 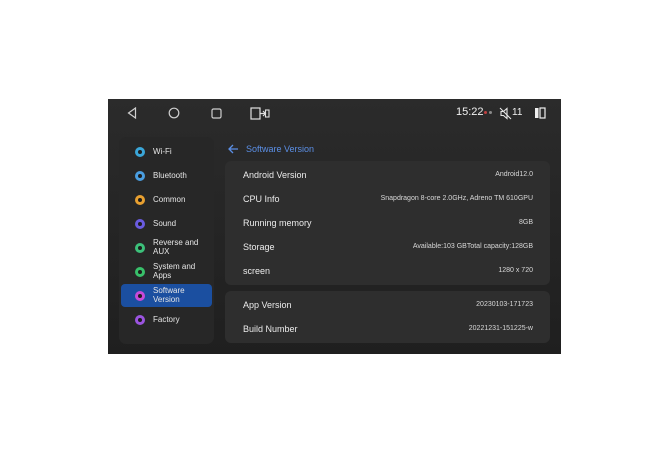 I want to click on row-value: Android12.0, so click(x=514, y=174).